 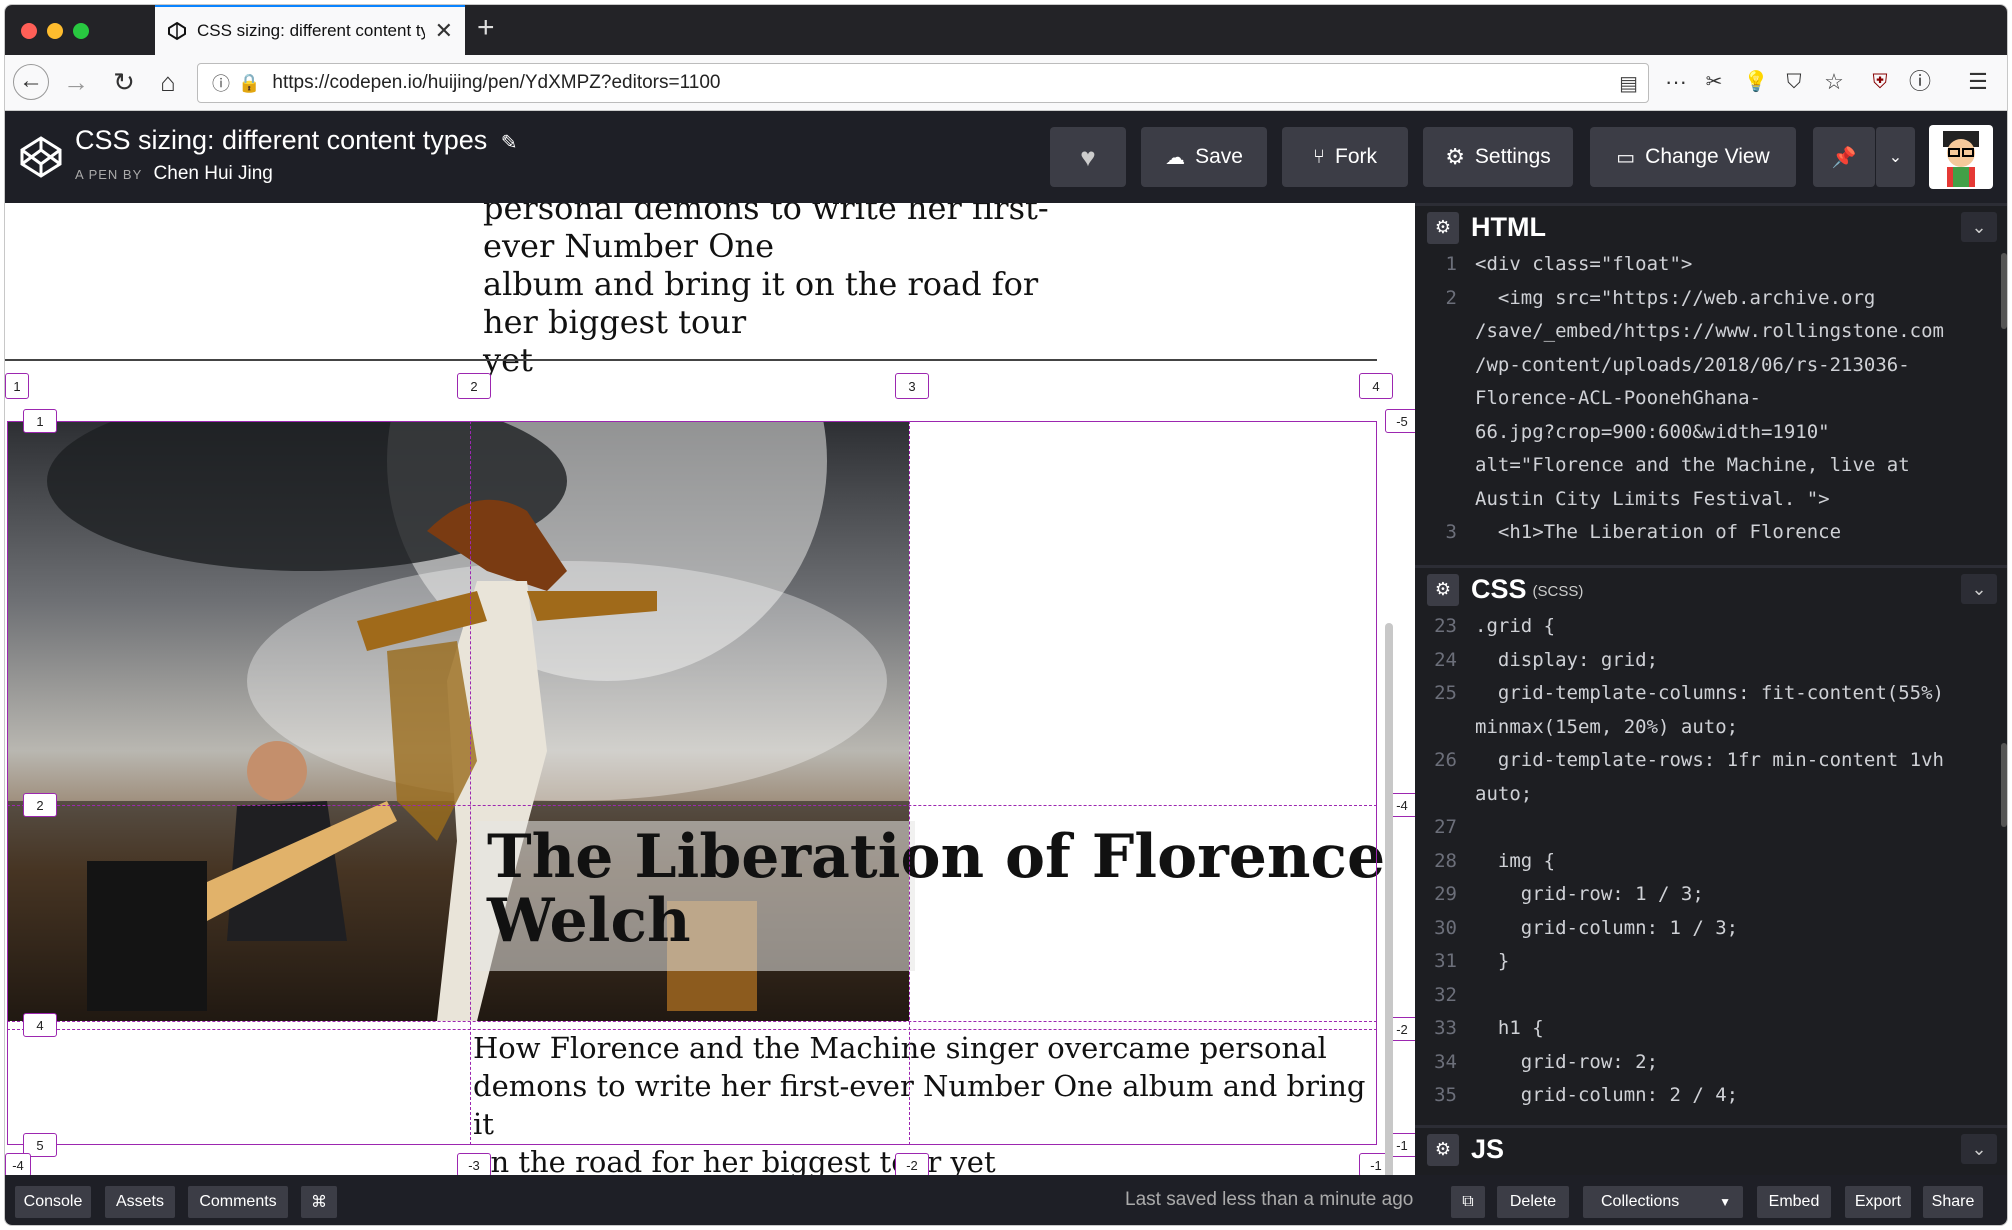 What do you see at coordinates (1628, 83) in the screenshot?
I see `reader-view-icon: ▤` at bounding box center [1628, 83].